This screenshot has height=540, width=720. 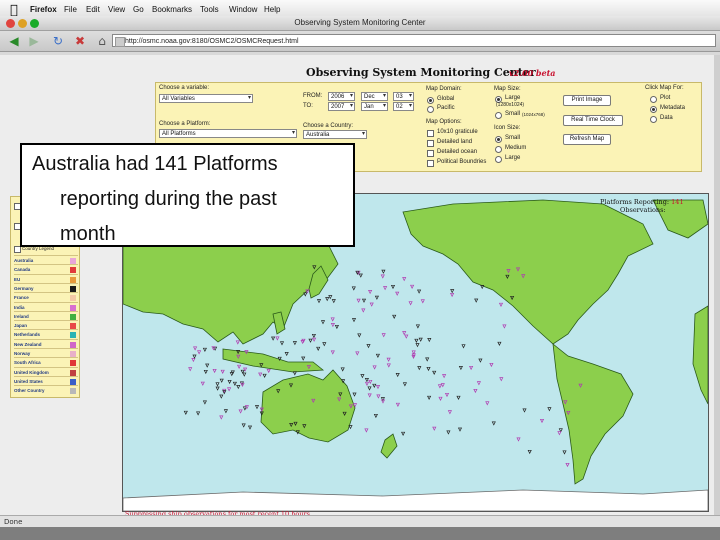 What do you see at coordinates (717, 285) in the screenshot?
I see `vertical-scrollbar` at bounding box center [717, 285].